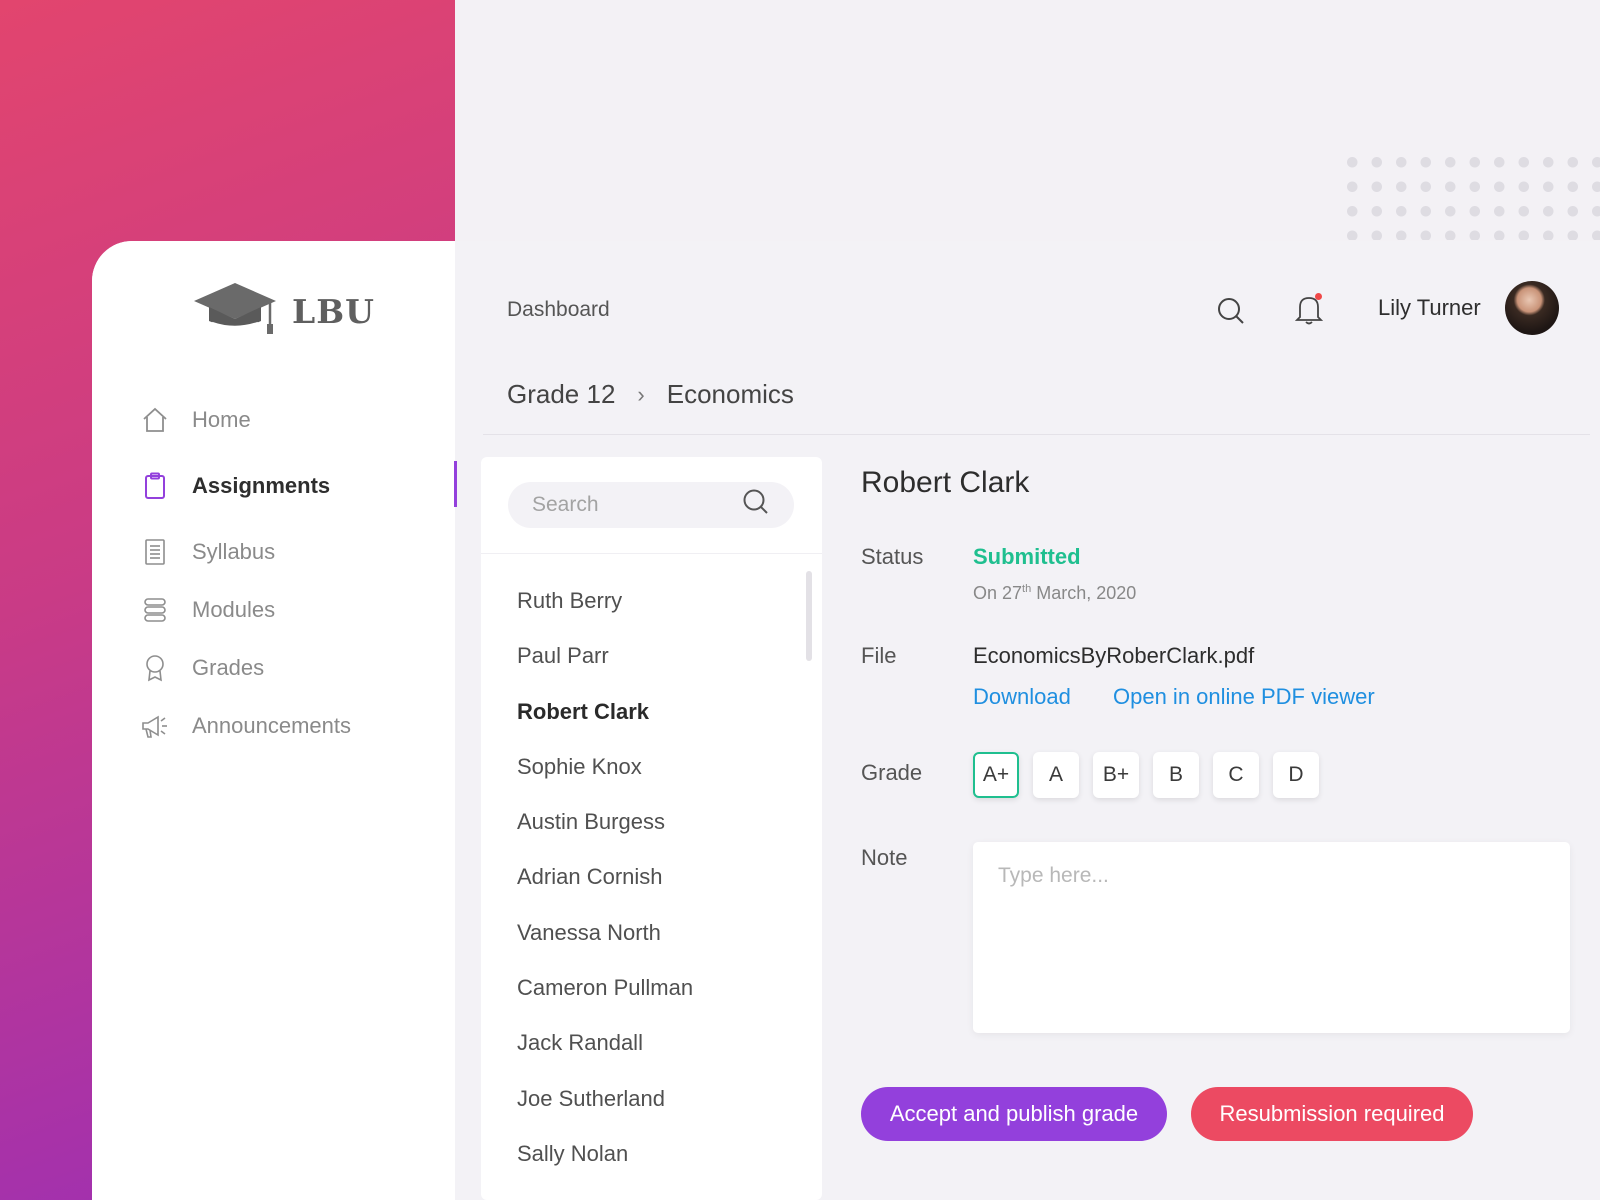 The width and height of the screenshot is (1600, 1200). Describe the element at coordinates (235, 311) in the screenshot. I see `graduation-cap-icon` at that location.